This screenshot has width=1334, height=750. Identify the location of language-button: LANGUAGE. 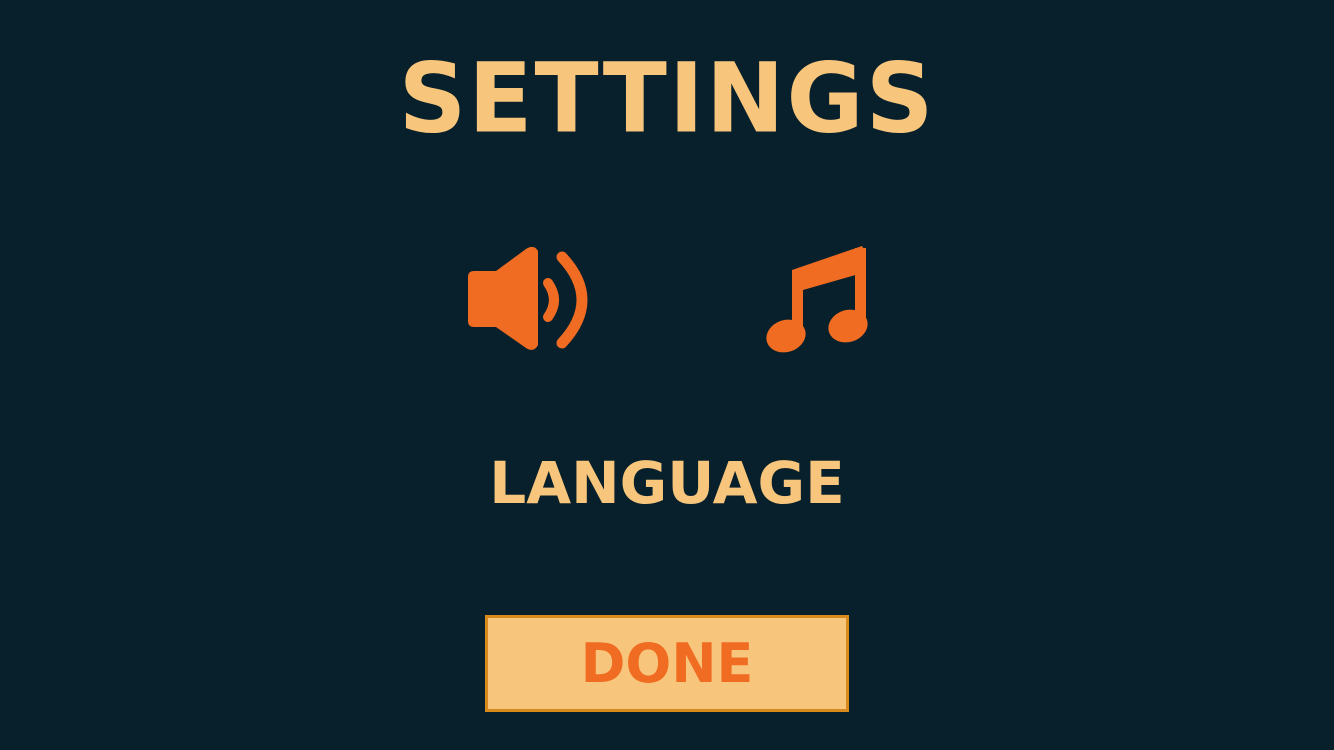
(667, 483).